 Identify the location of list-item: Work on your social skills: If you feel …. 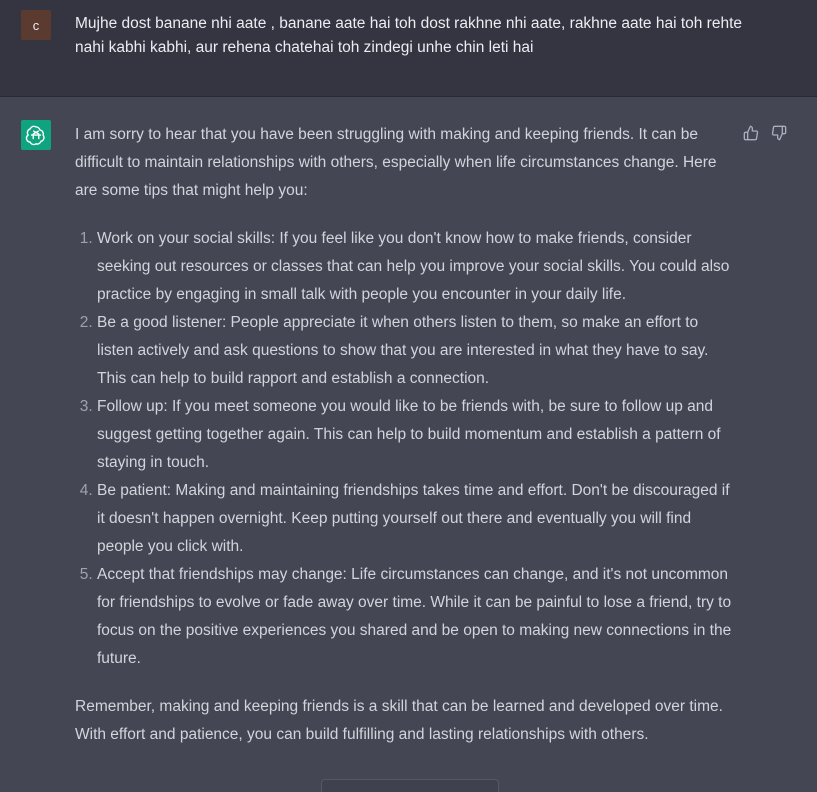
(416, 267).